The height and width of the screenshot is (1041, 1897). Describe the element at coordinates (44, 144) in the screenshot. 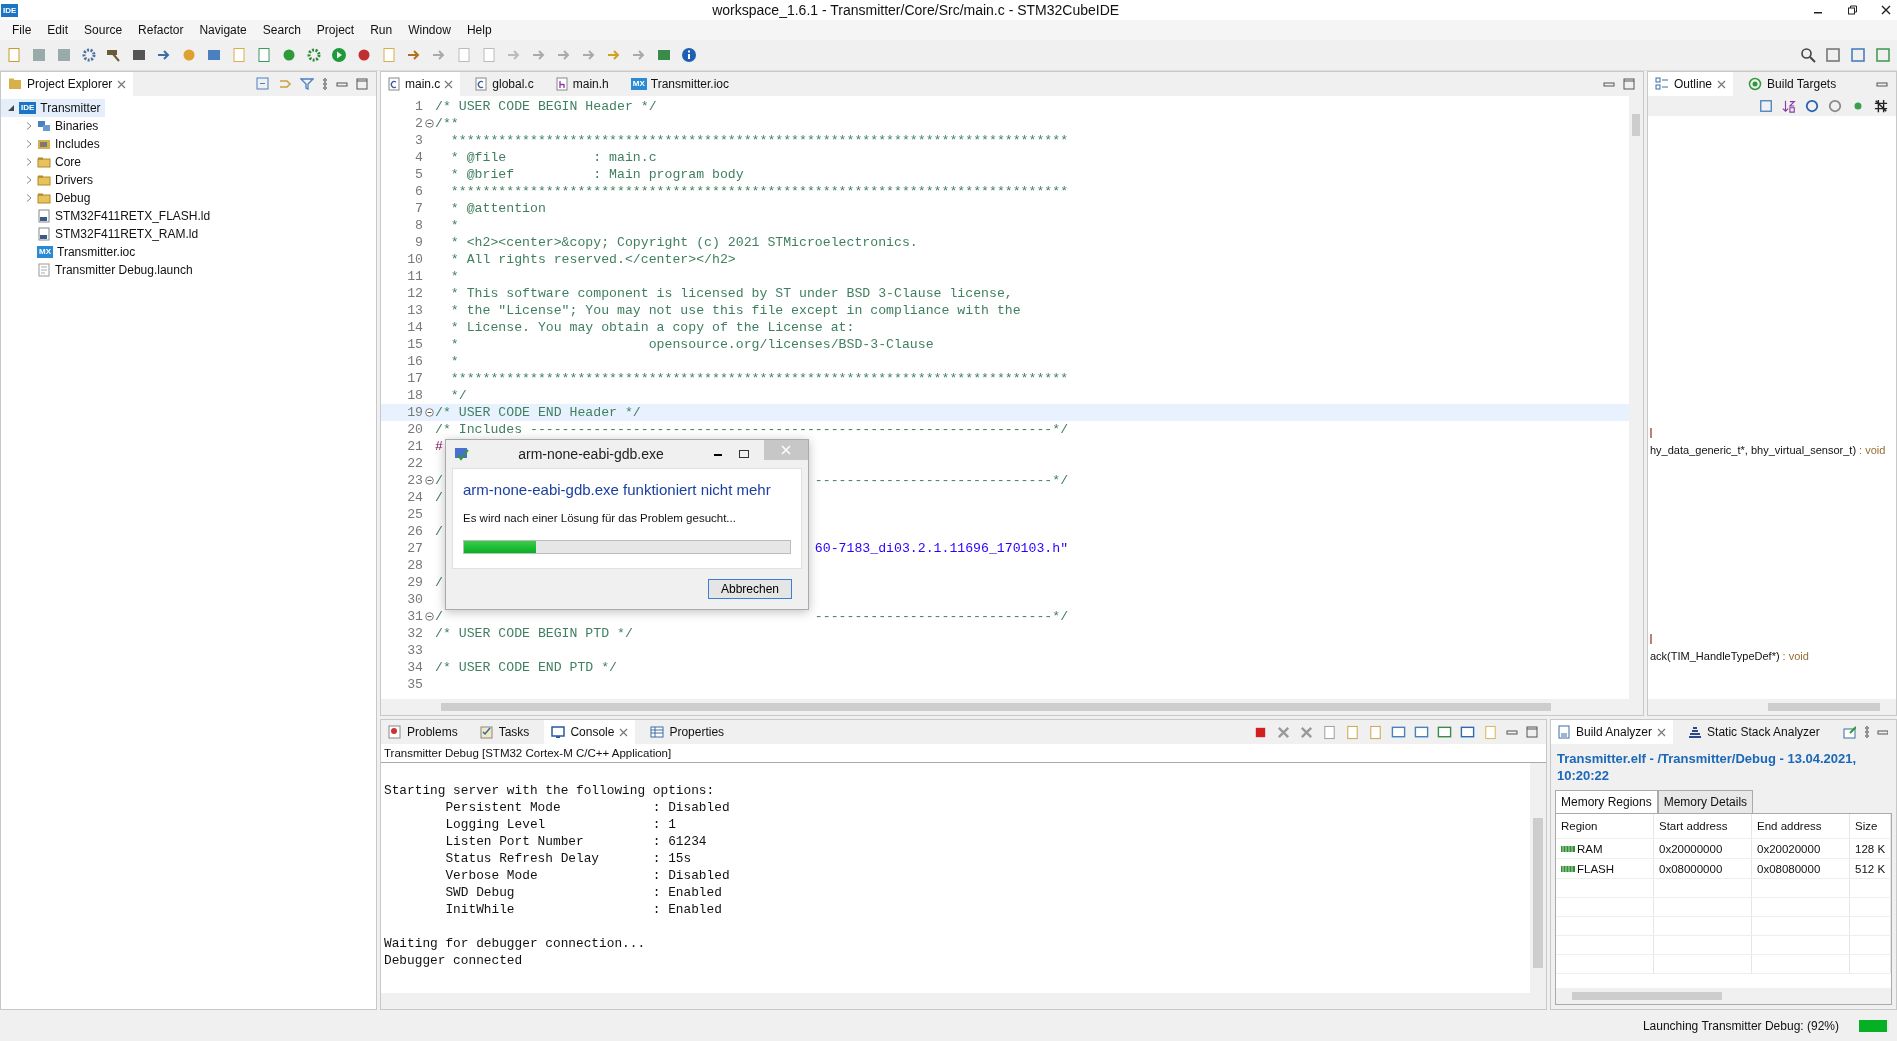

I see `includes-icon` at that location.